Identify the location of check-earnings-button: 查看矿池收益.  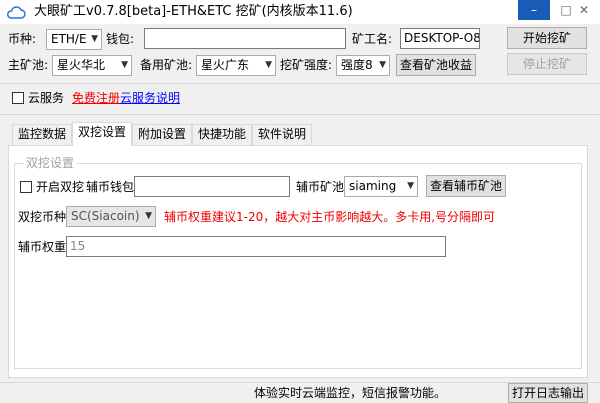
(436, 65).